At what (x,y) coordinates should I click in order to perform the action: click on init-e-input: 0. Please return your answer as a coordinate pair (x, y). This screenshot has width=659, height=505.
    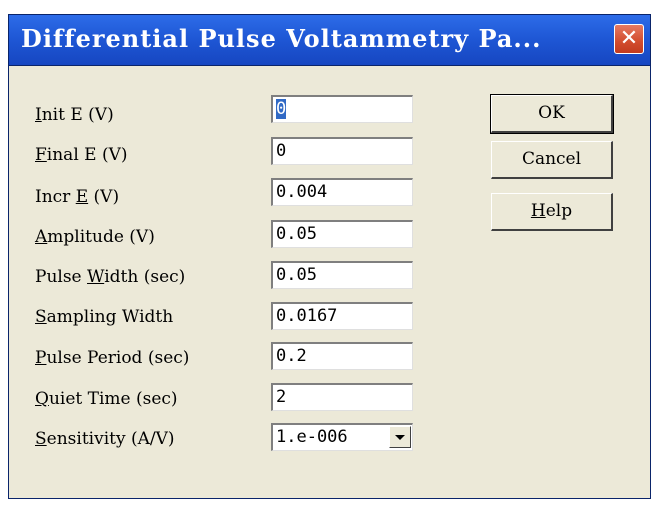
    Looking at the image, I should click on (342, 109).